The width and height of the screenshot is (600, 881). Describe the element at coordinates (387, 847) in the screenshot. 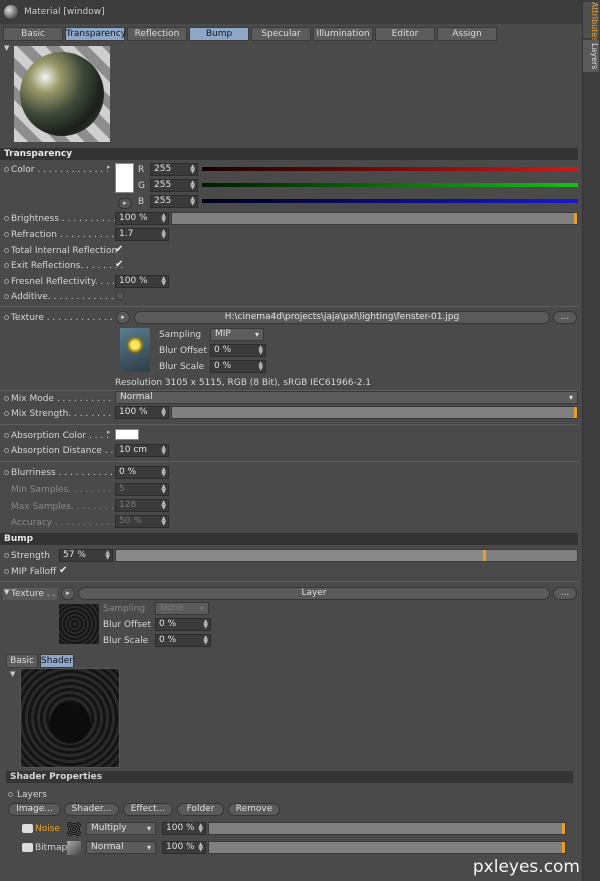

I see `layer-slider` at that location.